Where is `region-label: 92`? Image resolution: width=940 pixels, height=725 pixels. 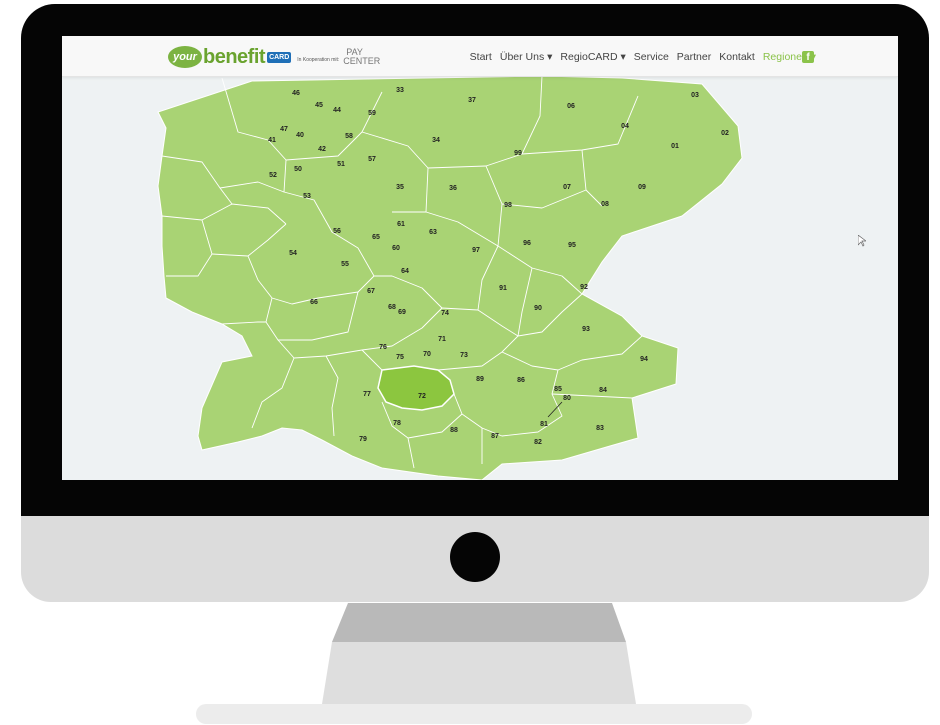
region-label: 92 is located at coordinates (584, 287).